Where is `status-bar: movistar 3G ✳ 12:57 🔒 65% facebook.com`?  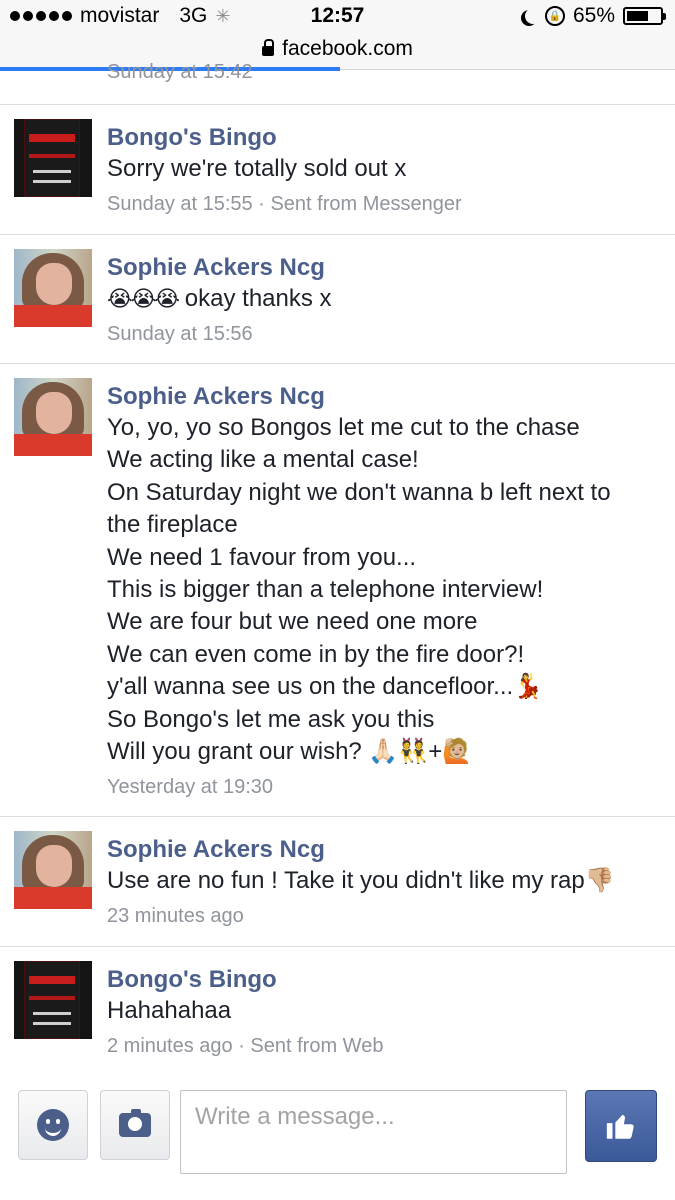 status-bar: movistar 3G ✳ 12:57 🔒 65% facebook.com is located at coordinates (337, 35).